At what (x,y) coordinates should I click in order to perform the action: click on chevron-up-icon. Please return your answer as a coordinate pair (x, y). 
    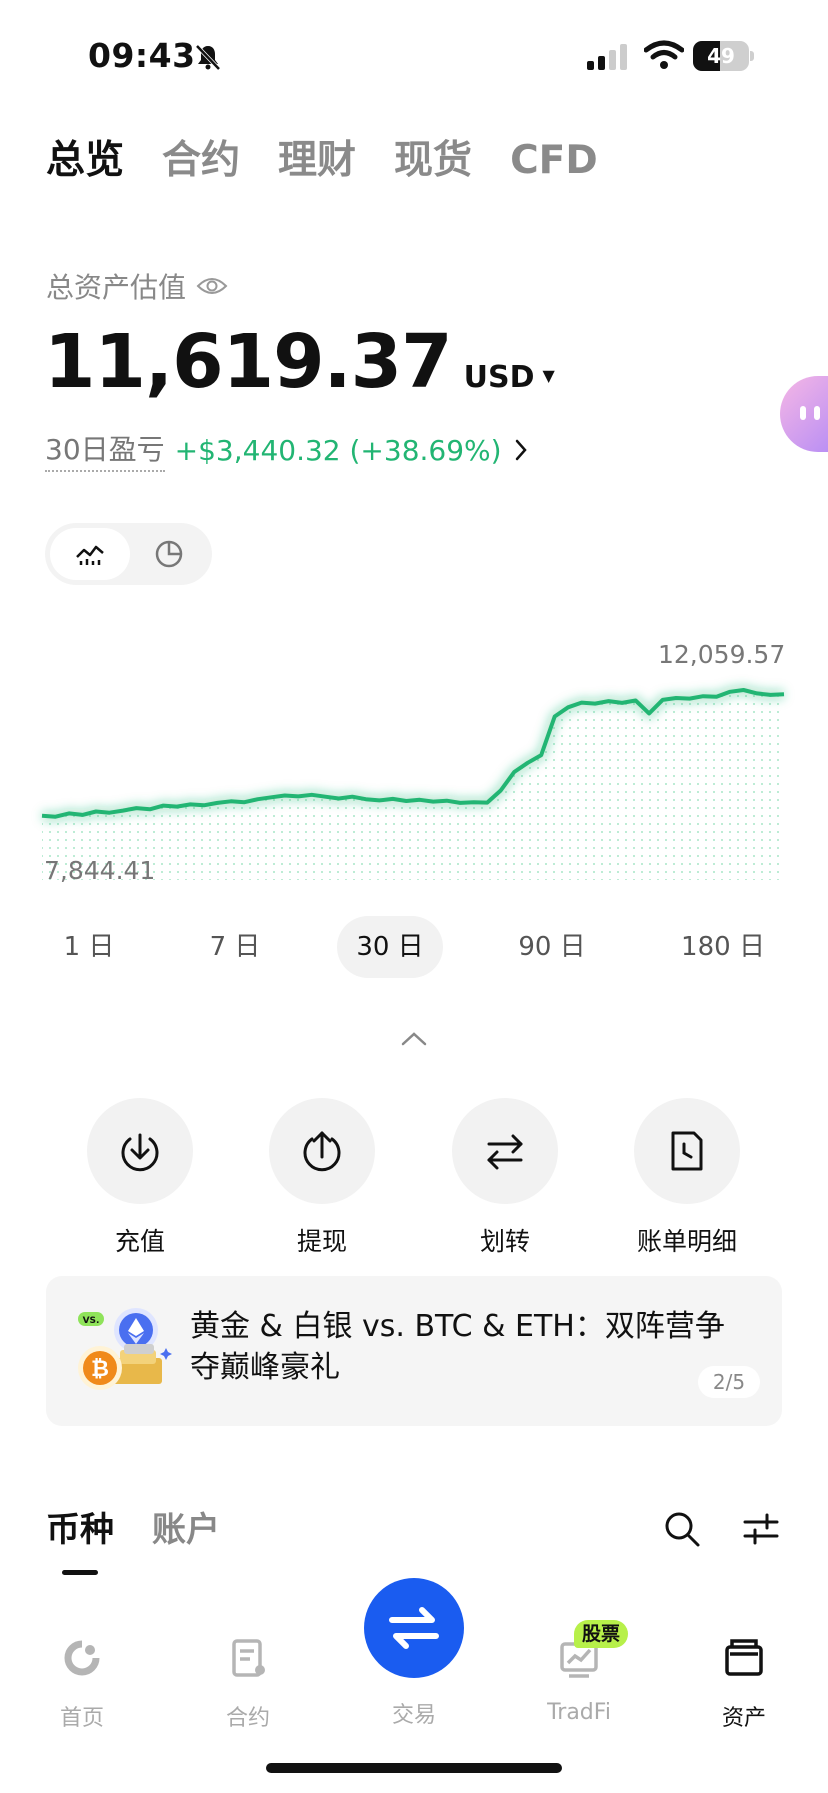
    Looking at the image, I should click on (414, 1039).